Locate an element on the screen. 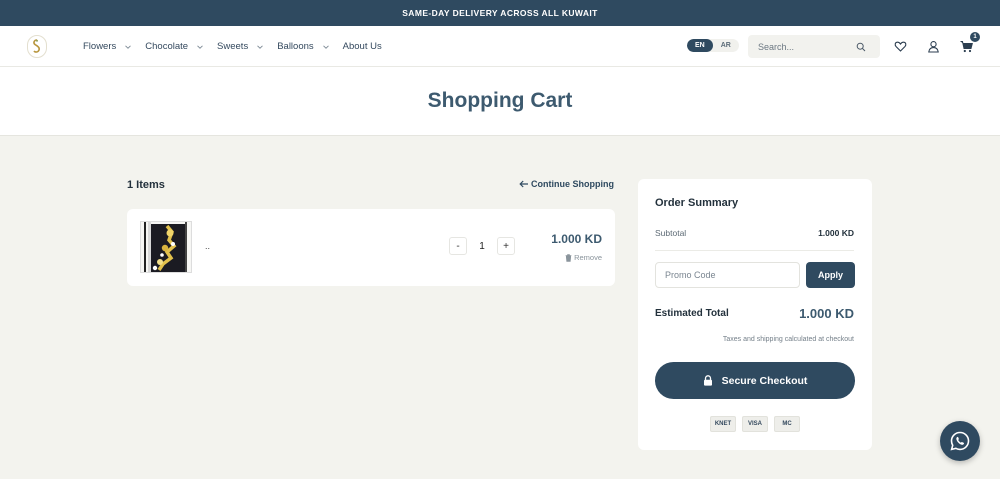 The image size is (1000, 479). payment-mc-badge: MC is located at coordinates (787, 424).